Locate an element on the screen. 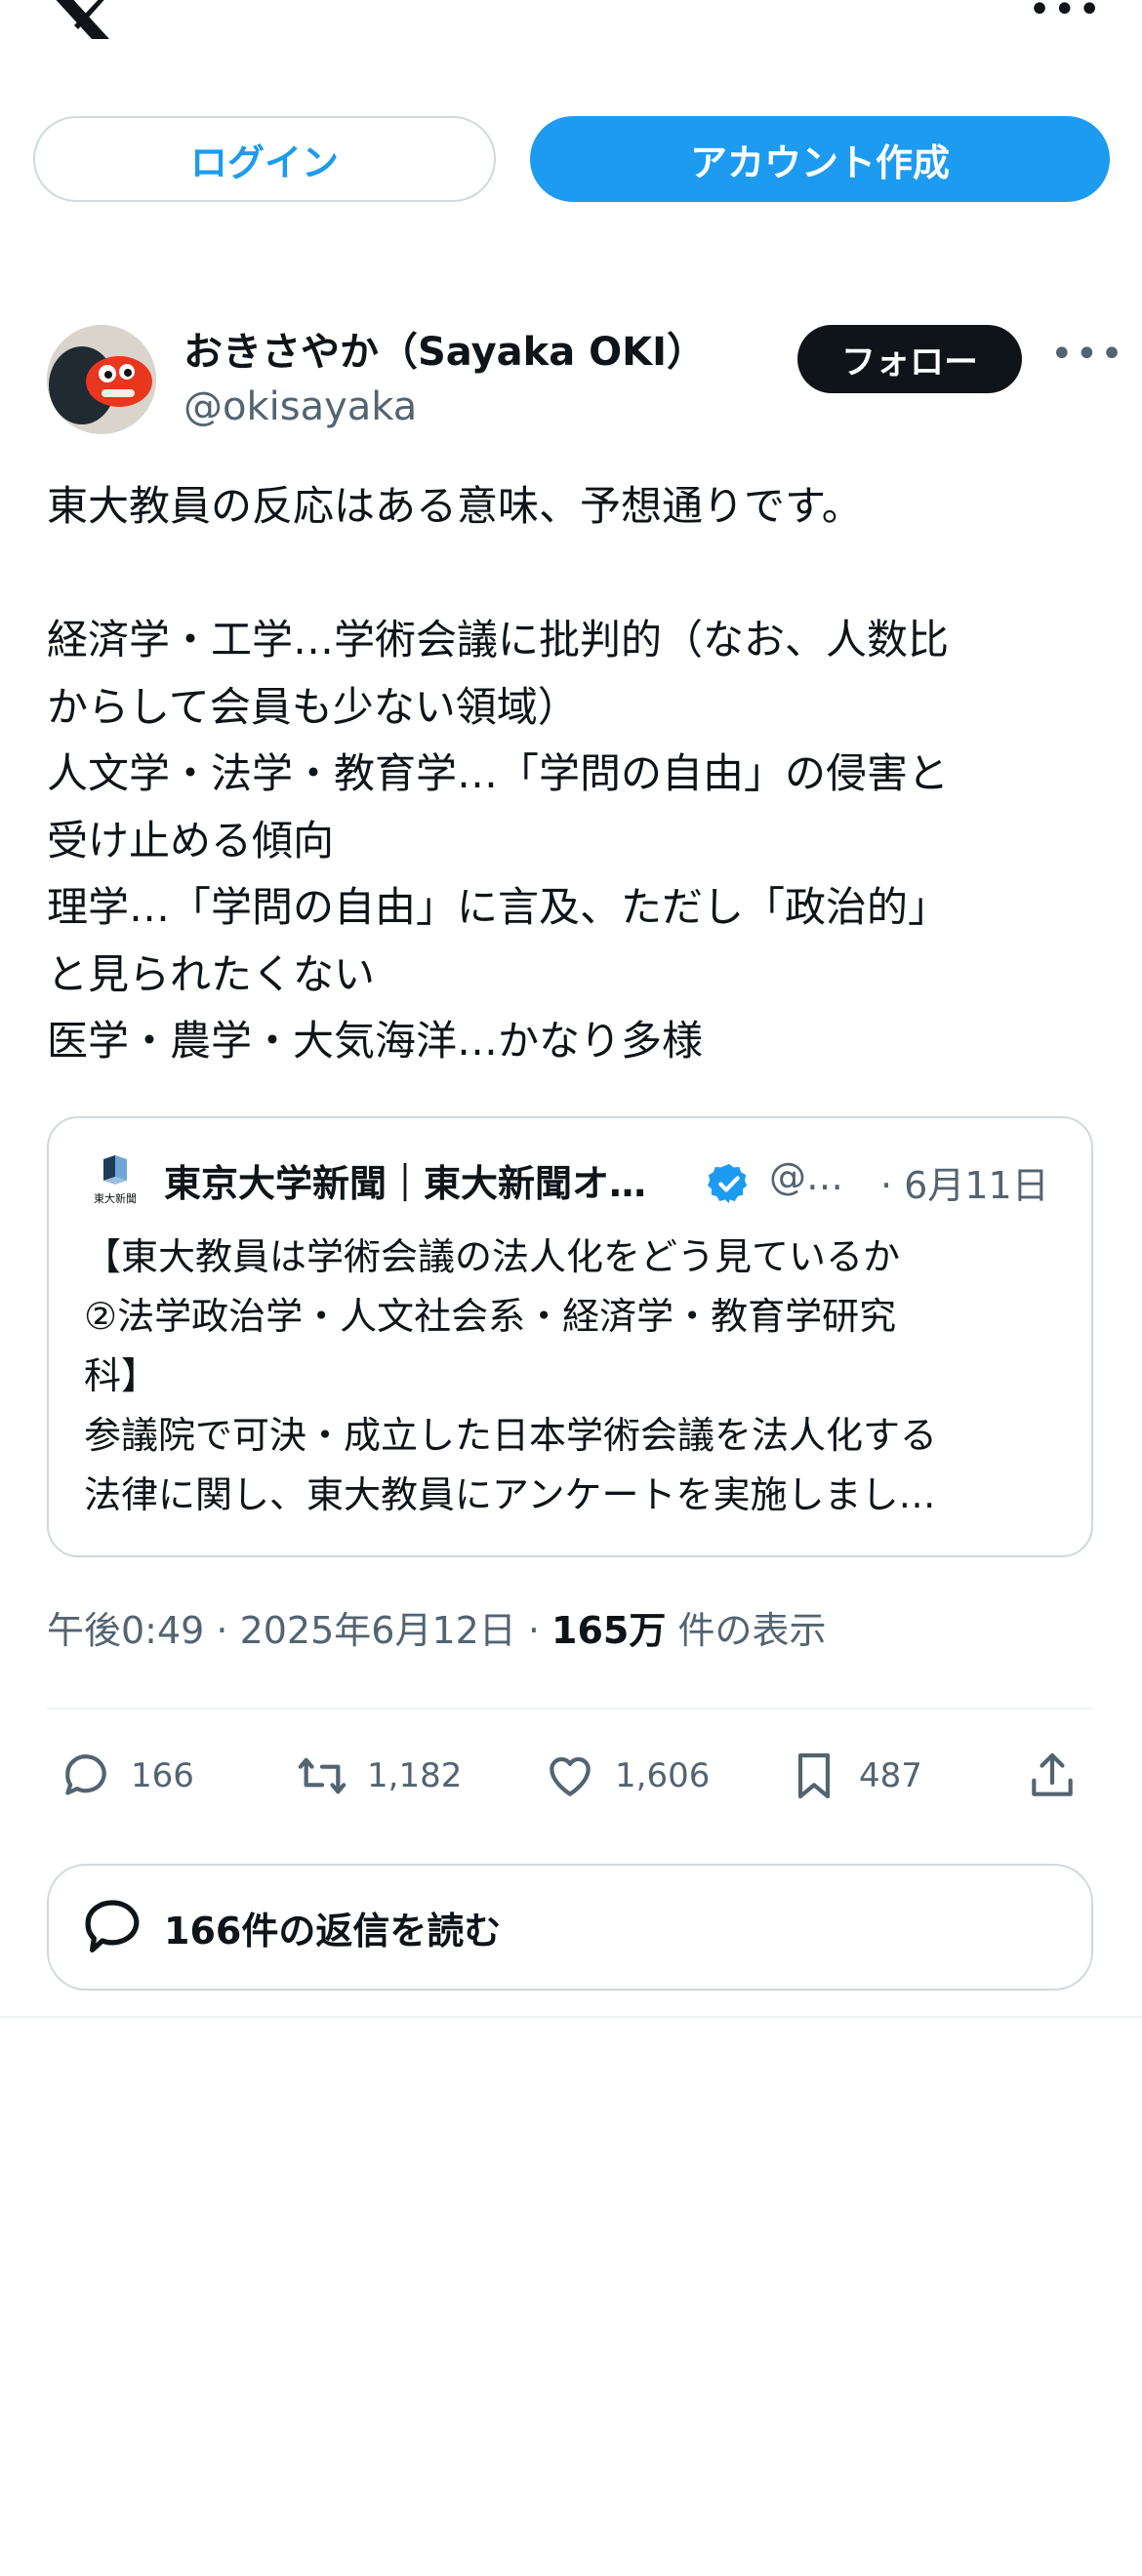  post-text-line: 受け止める傾向 is located at coordinates (191, 840).